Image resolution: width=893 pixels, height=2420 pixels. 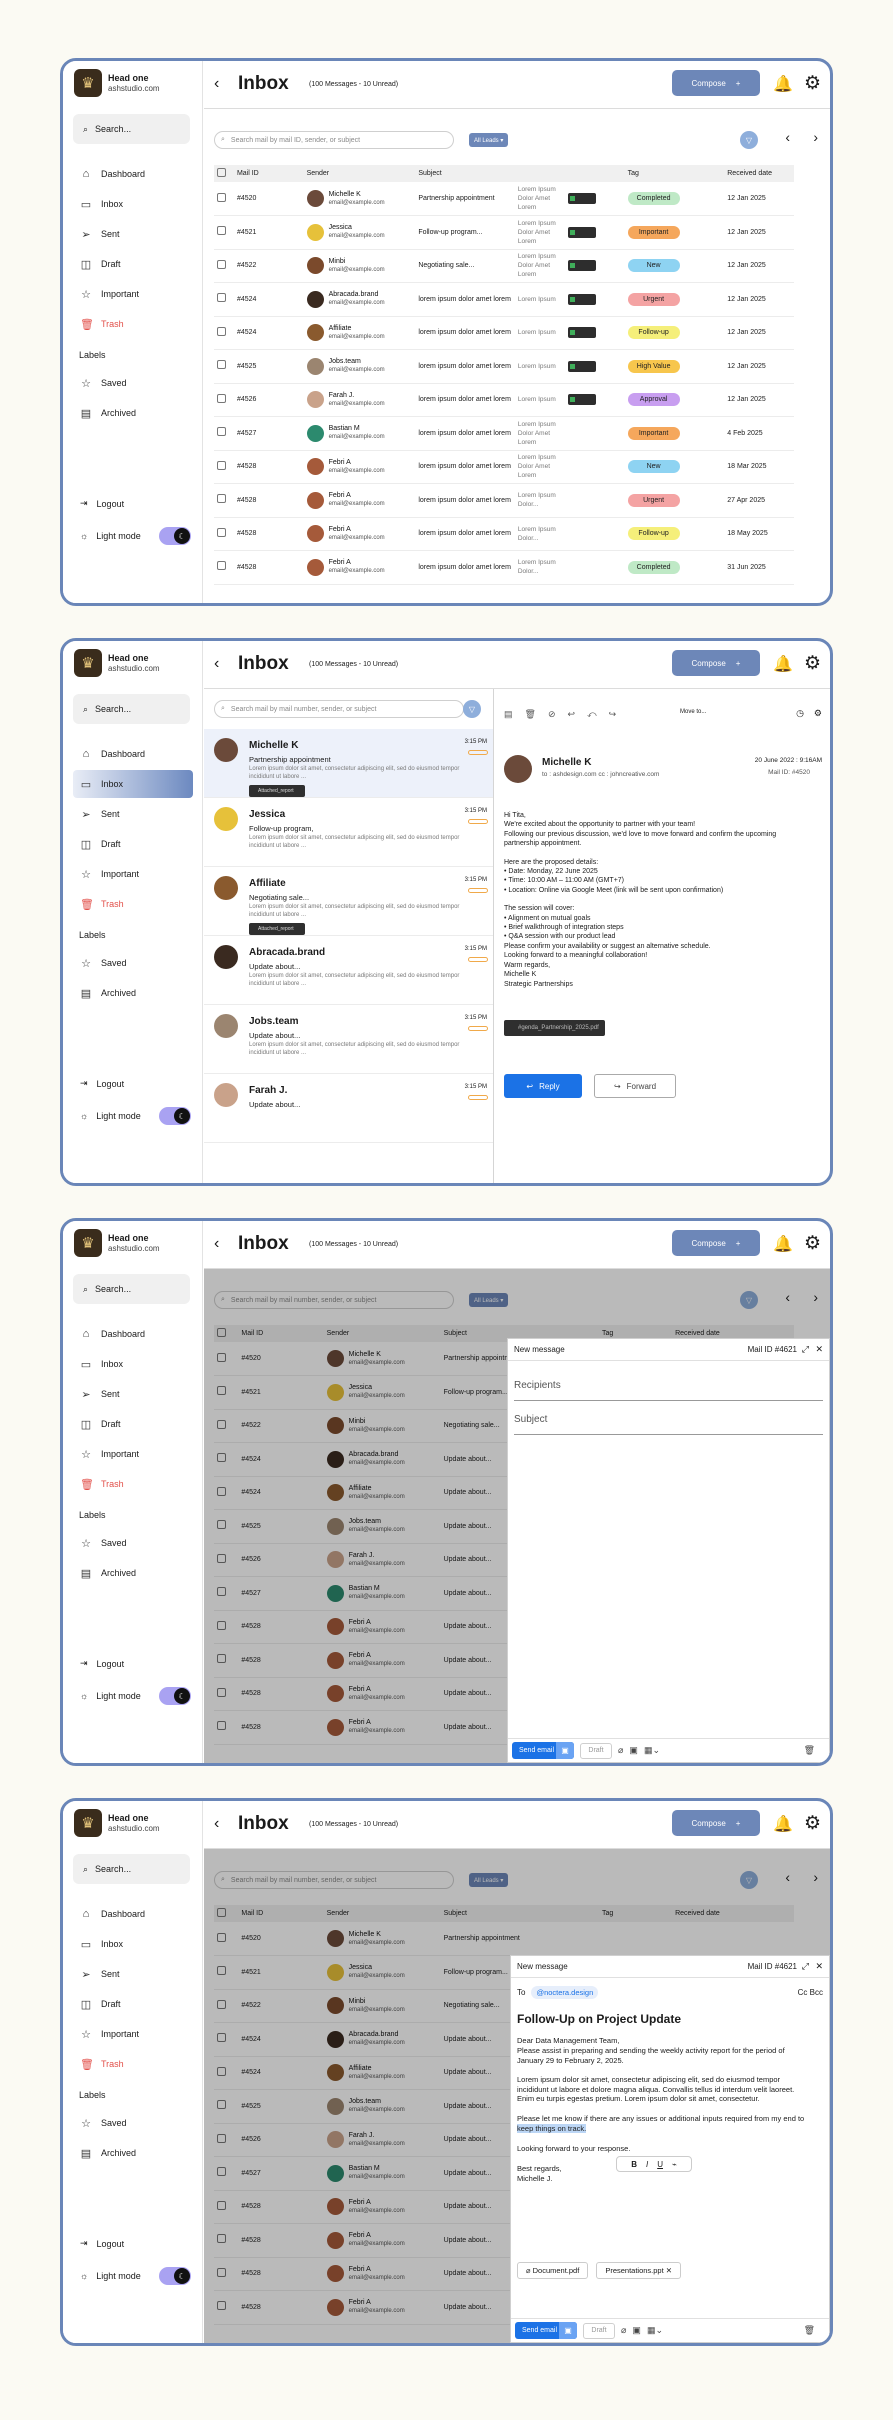 I want to click on reply-icon: ↩, so click(x=572, y=714).